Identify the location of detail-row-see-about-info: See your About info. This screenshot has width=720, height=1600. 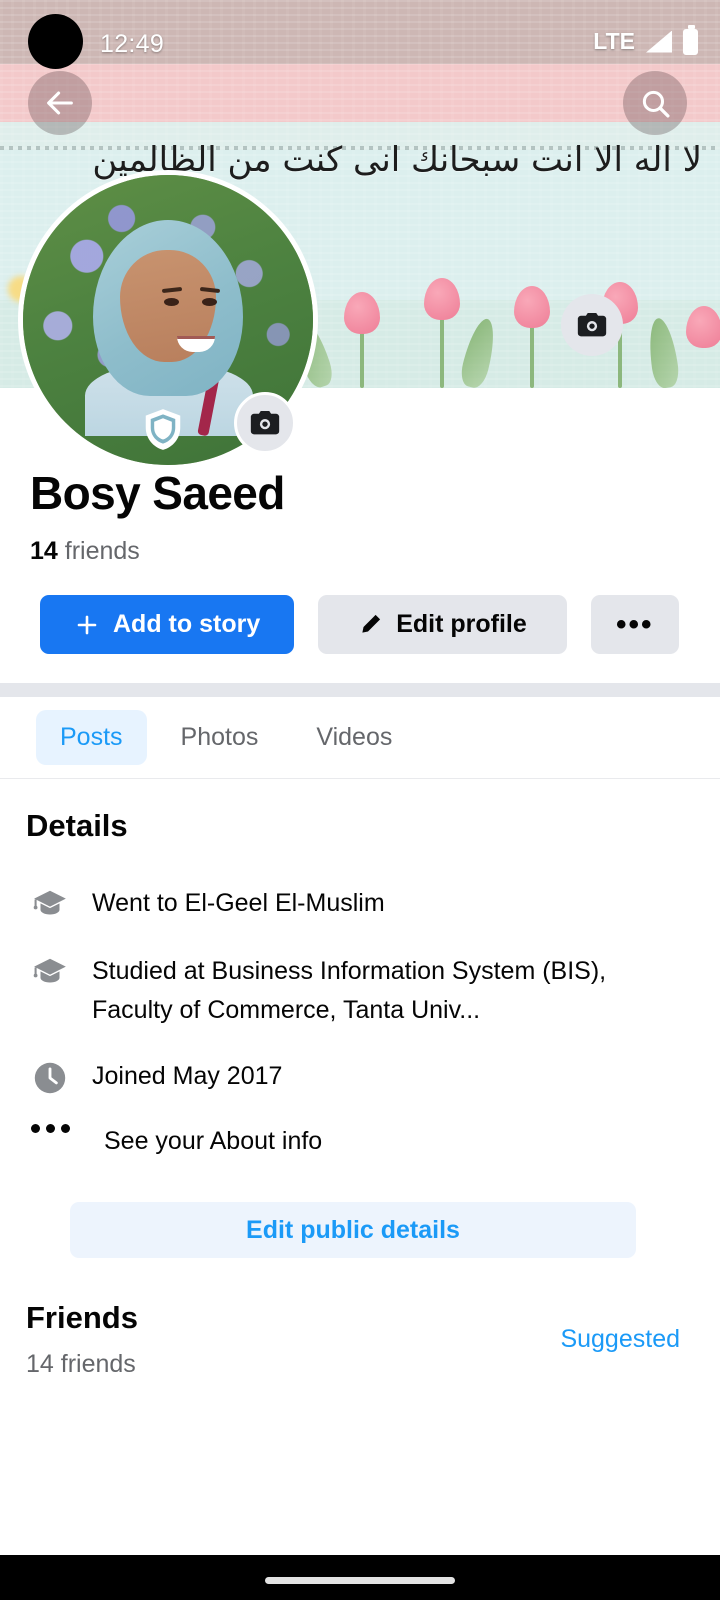
(360, 1141).